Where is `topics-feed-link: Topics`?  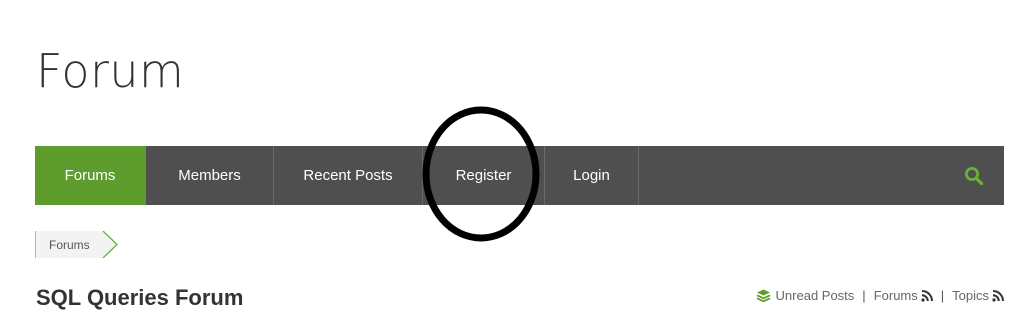 topics-feed-link: Topics is located at coordinates (978, 295).